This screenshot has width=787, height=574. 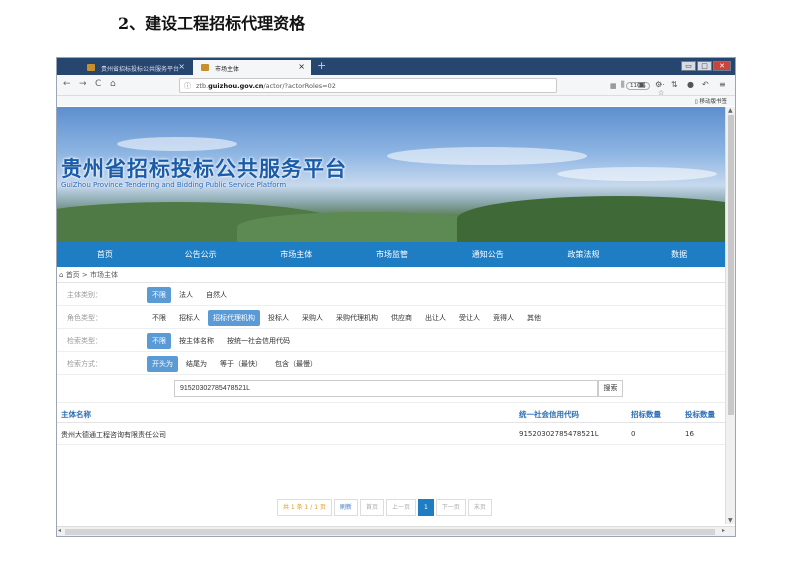 I want to click on main-menu: 首页 公告公示 市场主体 市场监管 通知公告 政策法规 数据, so click(x=392, y=254).